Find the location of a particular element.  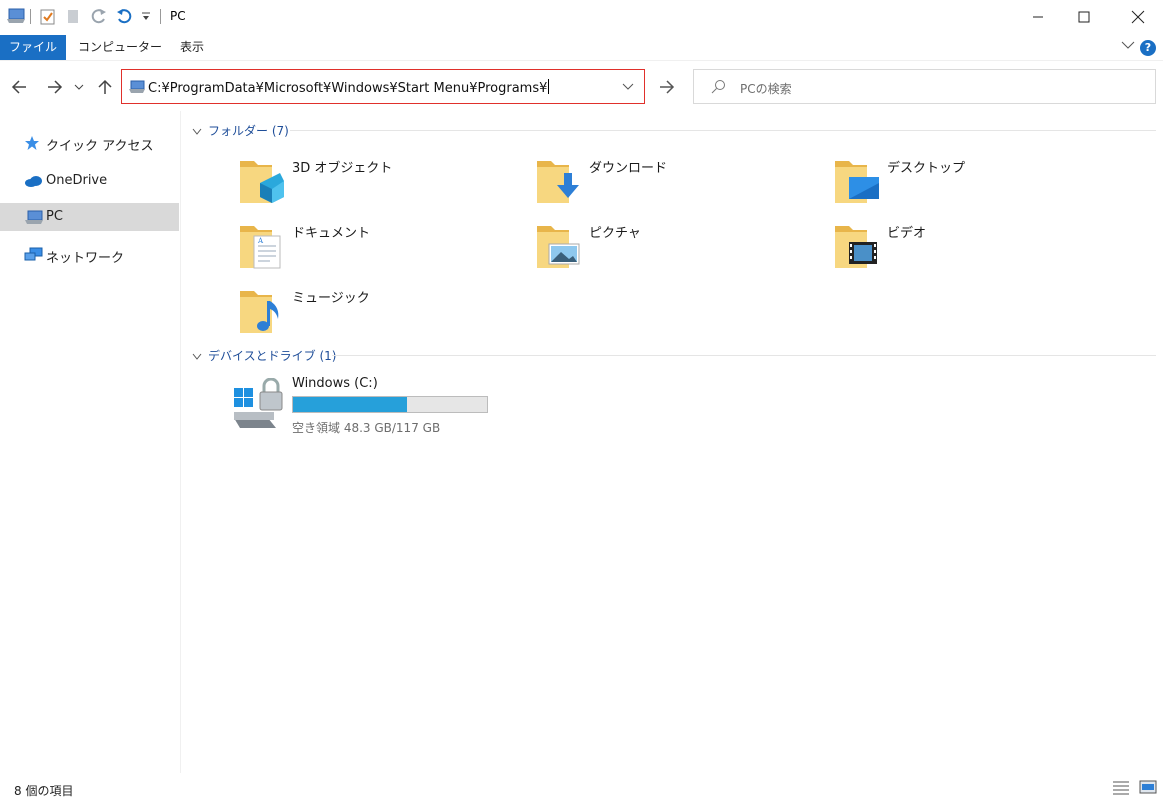

sidebar-item-pc: PC is located at coordinates (89, 217).